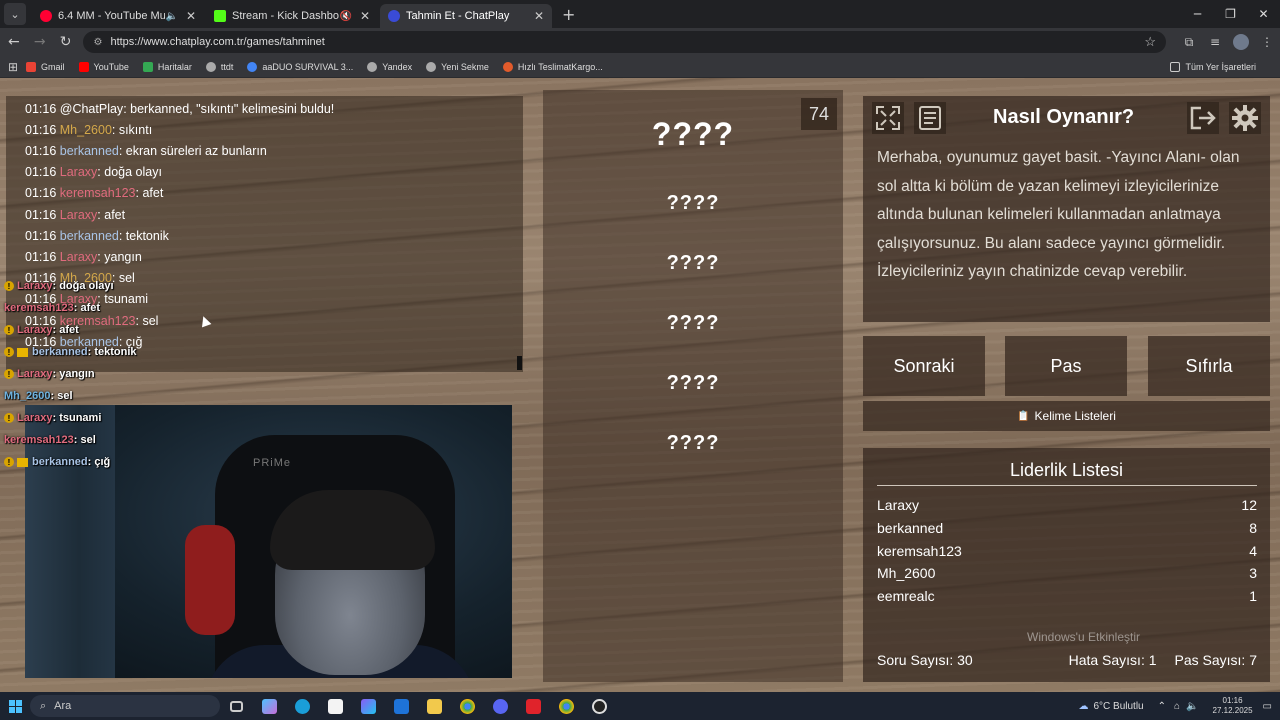 The width and height of the screenshot is (1280, 720). I want to click on chat-time: 01:16, so click(41, 172).